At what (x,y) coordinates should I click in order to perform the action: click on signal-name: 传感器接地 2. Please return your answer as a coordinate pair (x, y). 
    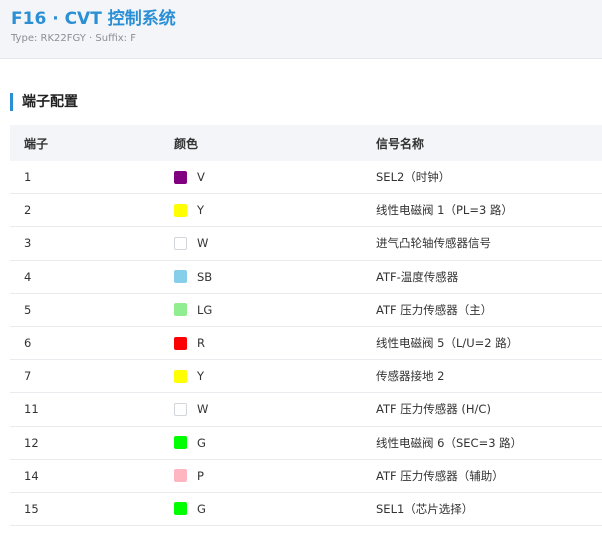
    Looking at the image, I should click on (410, 376).